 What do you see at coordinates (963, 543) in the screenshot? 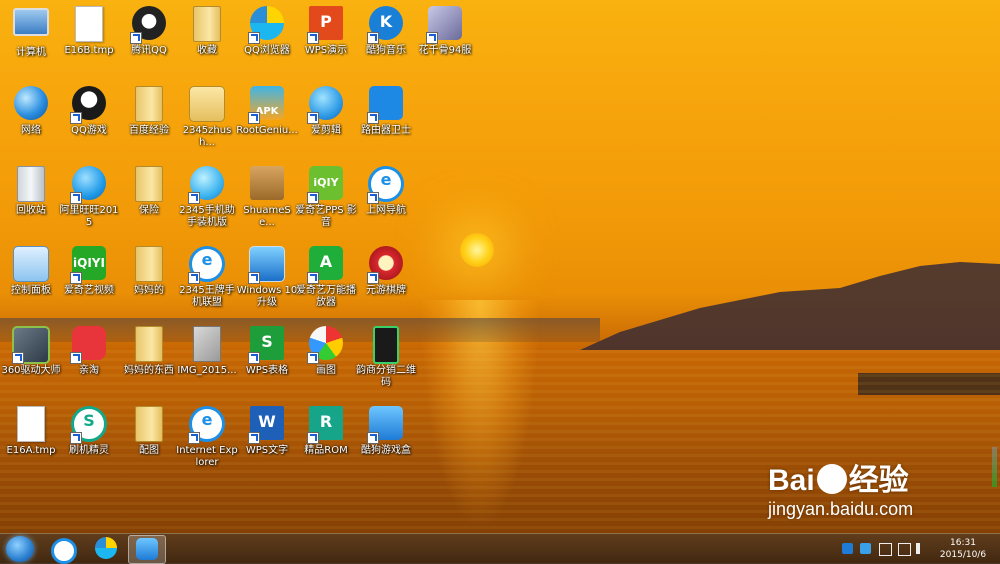
I see `clock-time: 16:31` at bounding box center [963, 543].